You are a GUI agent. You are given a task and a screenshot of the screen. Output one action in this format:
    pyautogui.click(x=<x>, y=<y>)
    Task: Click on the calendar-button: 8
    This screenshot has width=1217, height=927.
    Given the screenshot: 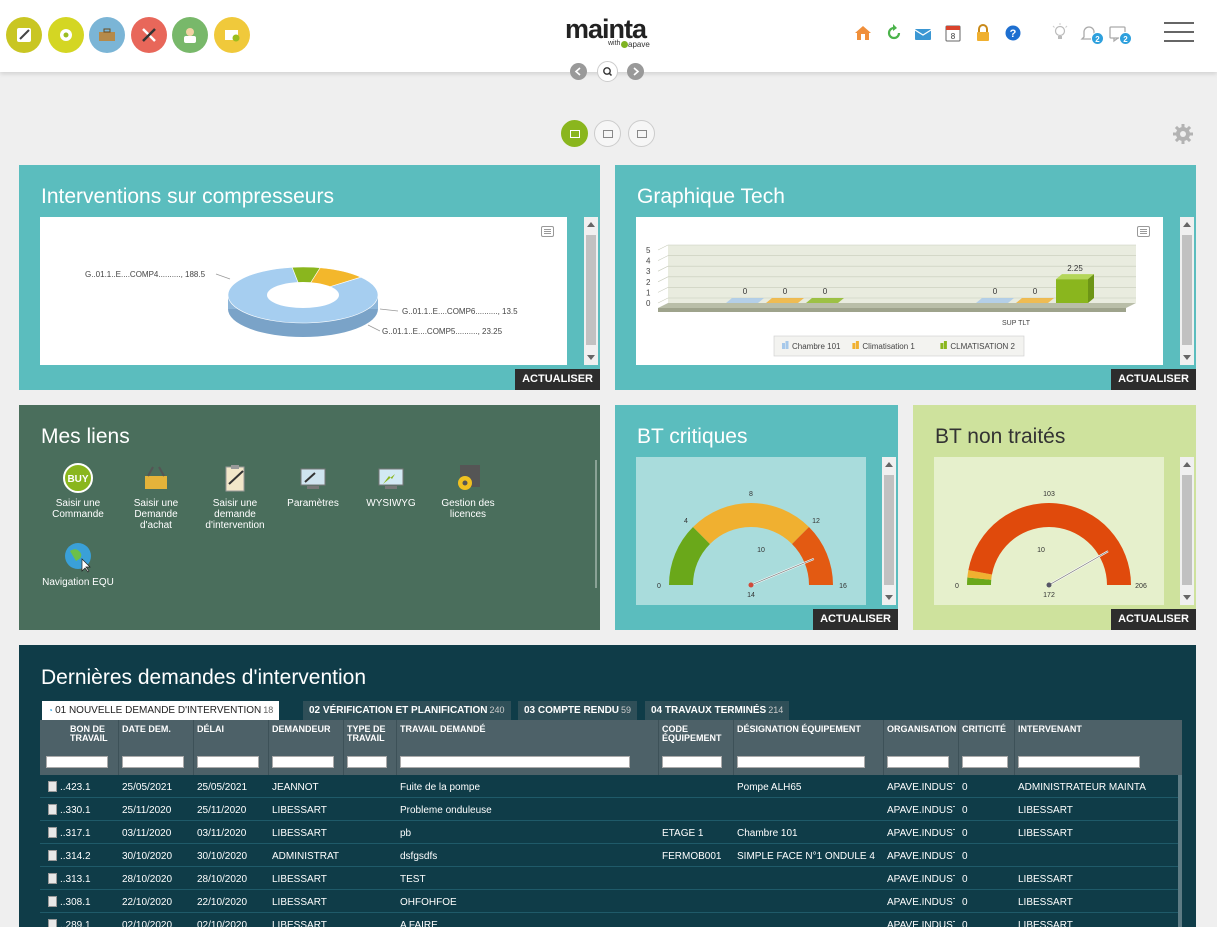 What is the action you would take?
    pyautogui.click(x=953, y=33)
    